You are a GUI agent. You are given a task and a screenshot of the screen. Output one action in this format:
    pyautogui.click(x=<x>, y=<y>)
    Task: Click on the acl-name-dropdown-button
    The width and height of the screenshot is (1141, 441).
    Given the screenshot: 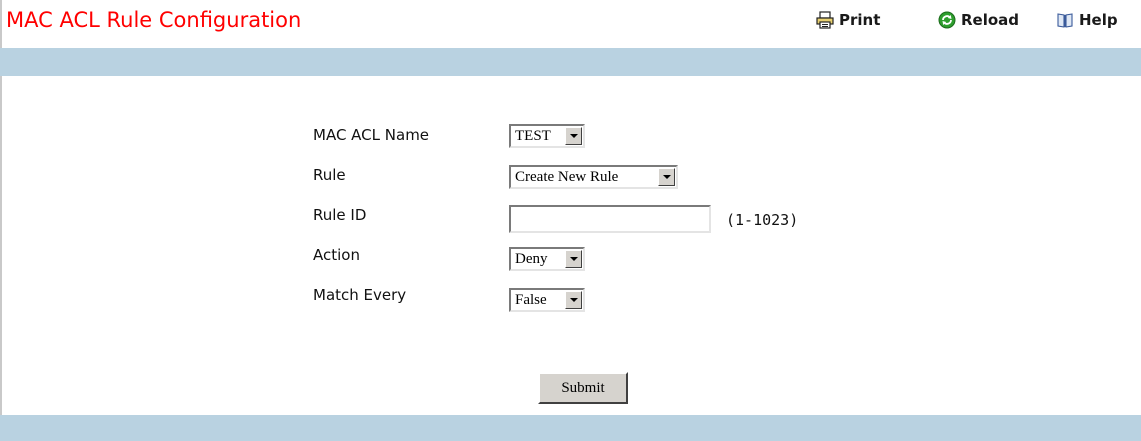 What is the action you would take?
    pyautogui.click(x=573, y=136)
    